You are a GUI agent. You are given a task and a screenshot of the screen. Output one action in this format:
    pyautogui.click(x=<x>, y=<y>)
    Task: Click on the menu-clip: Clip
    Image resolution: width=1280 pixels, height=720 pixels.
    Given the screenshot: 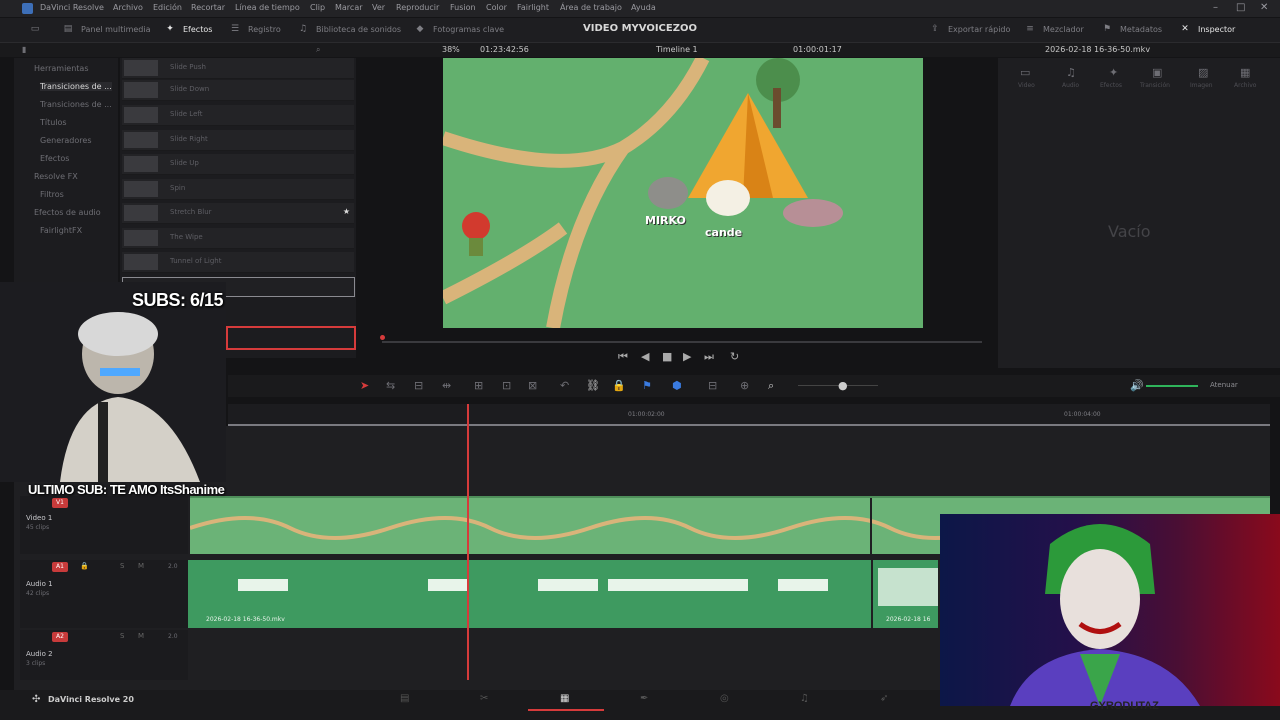 What is the action you would take?
    pyautogui.click(x=317, y=7)
    